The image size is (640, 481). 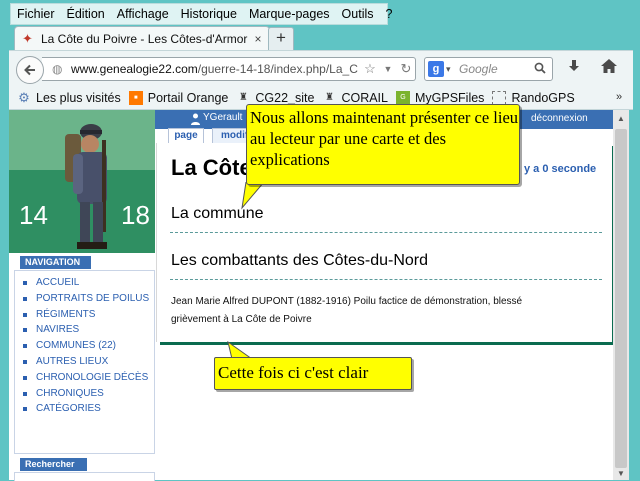 What do you see at coordinates (358, 14) in the screenshot?
I see `menu-outils: Outils` at bounding box center [358, 14].